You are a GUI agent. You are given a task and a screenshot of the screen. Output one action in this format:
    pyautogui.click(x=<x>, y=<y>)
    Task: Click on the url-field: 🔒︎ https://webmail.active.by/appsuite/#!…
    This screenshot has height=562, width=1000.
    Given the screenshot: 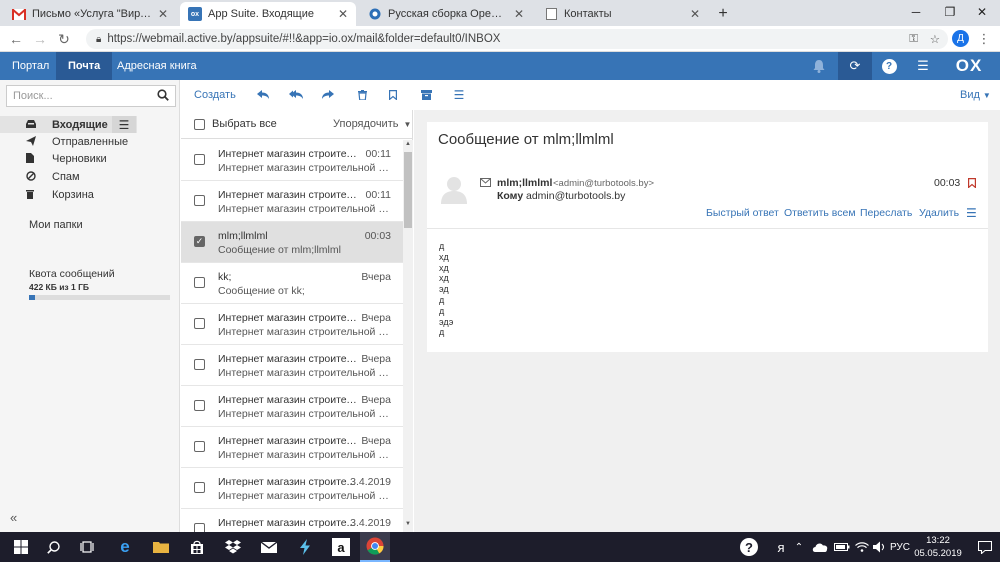 What is the action you would take?
    pyautogui.click(x=517, y=39)
    